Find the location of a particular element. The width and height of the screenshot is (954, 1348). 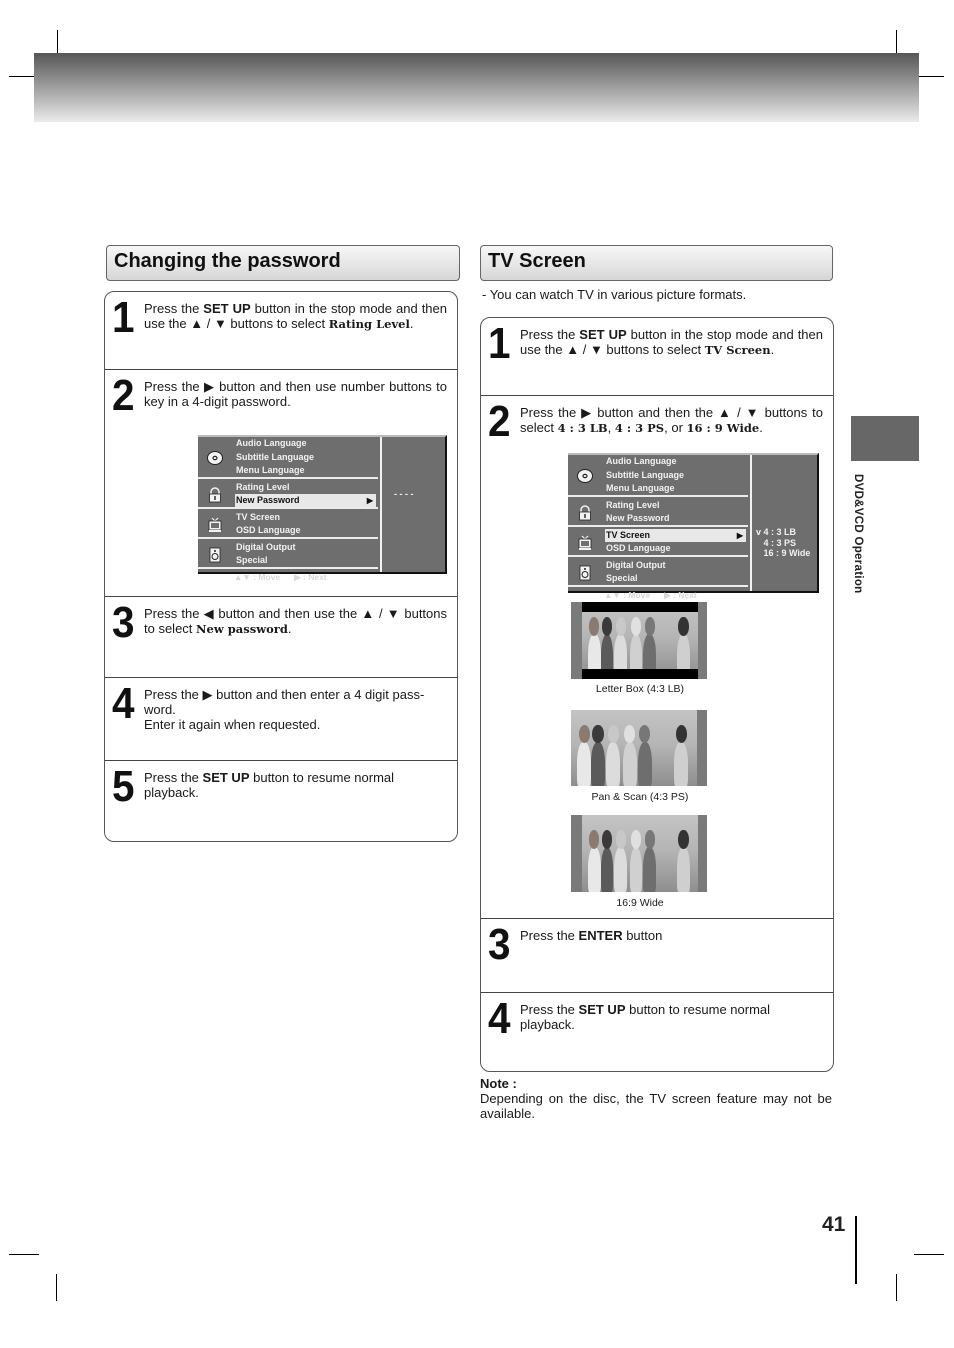

step-number: 1 is located at coordinates (499, 343).